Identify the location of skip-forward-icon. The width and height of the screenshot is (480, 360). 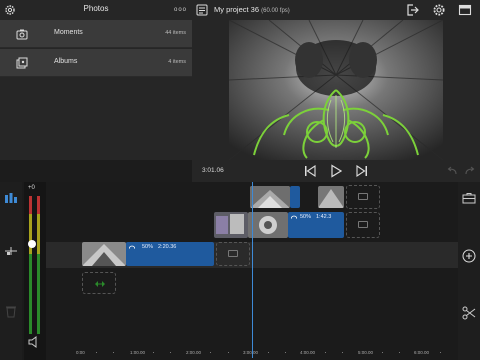
(362, 171).